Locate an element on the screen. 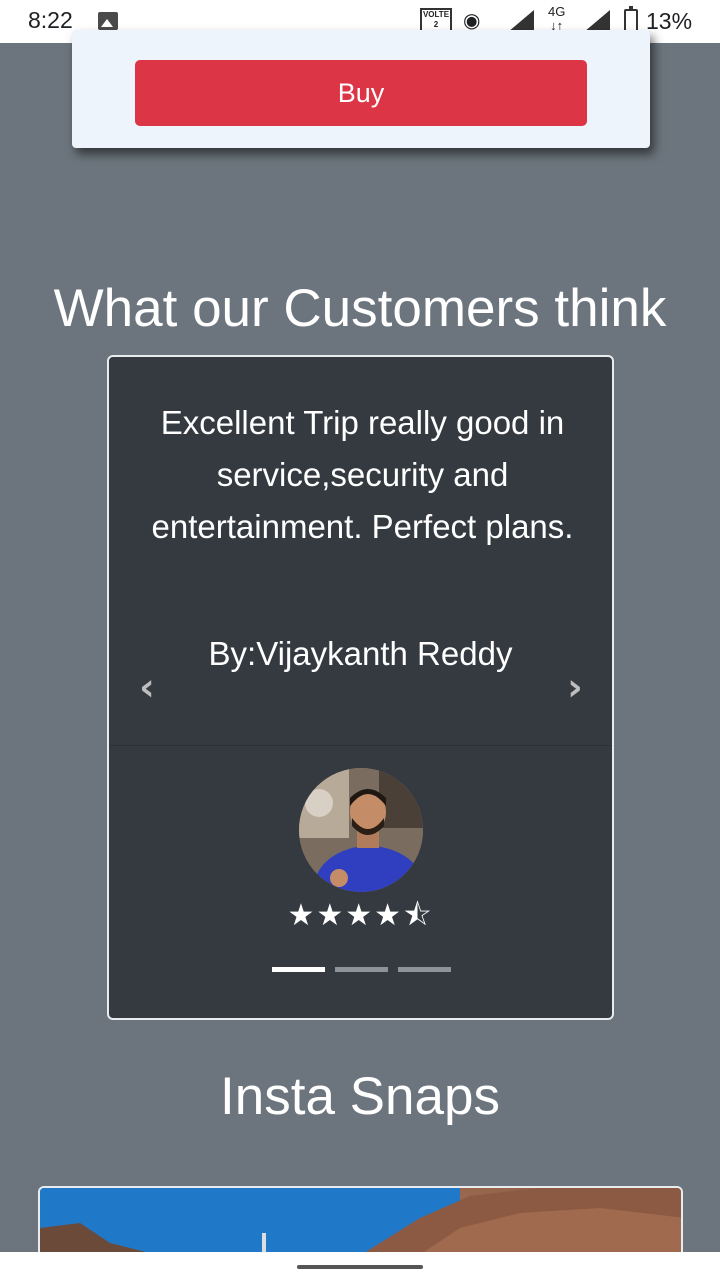 This screenshot has height=1280, width=720. network-type-icon: 4G ↓↑ is located at coordinates (557, 18).